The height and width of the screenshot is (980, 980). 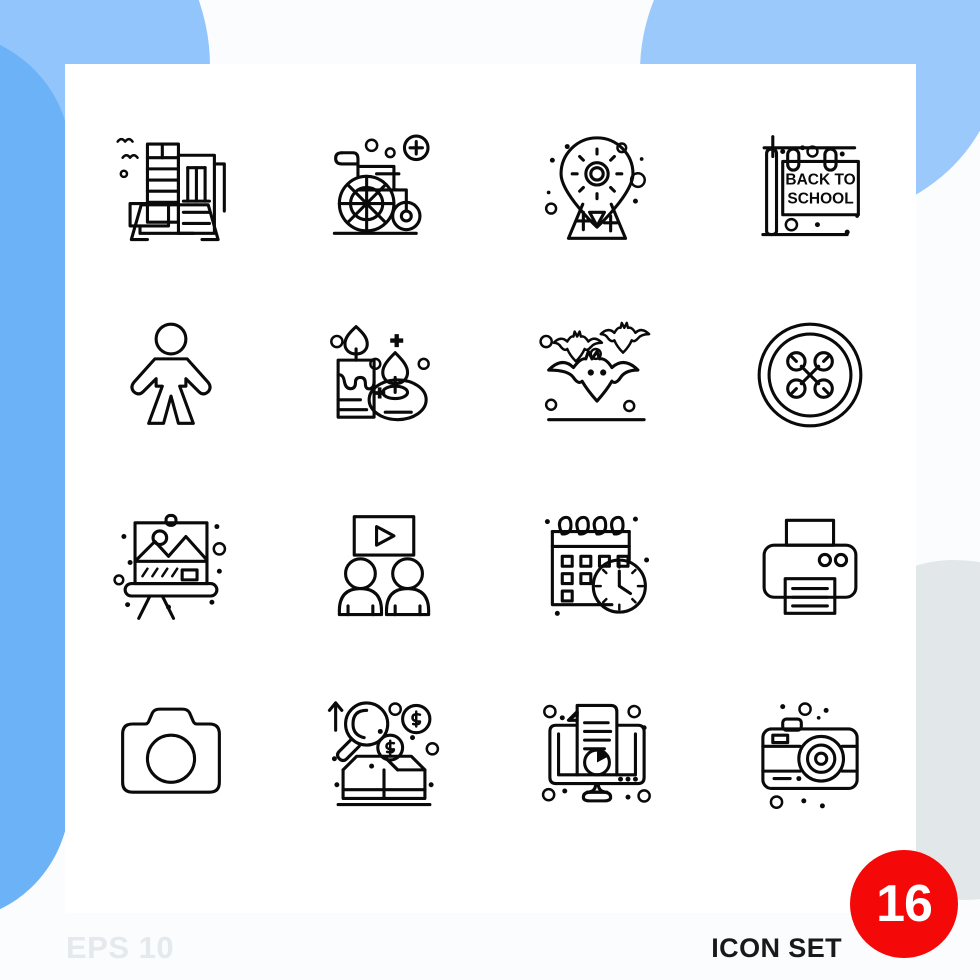 What do you see at coordinates (904, 904) in the screenshot?
I see `icon-count-badge: 16` at bounding box center [904, 904].